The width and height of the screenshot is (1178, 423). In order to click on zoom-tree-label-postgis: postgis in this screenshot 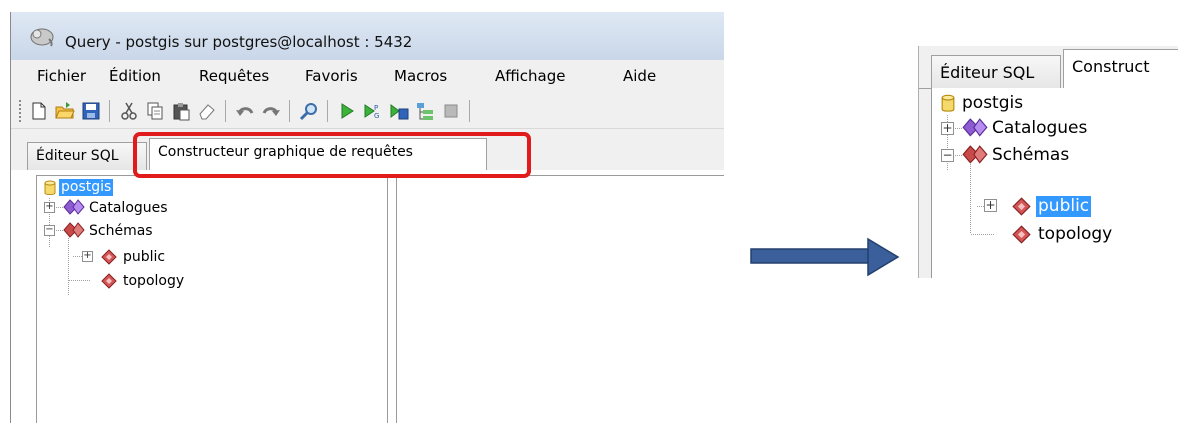, I will do `click(993, 103)`.